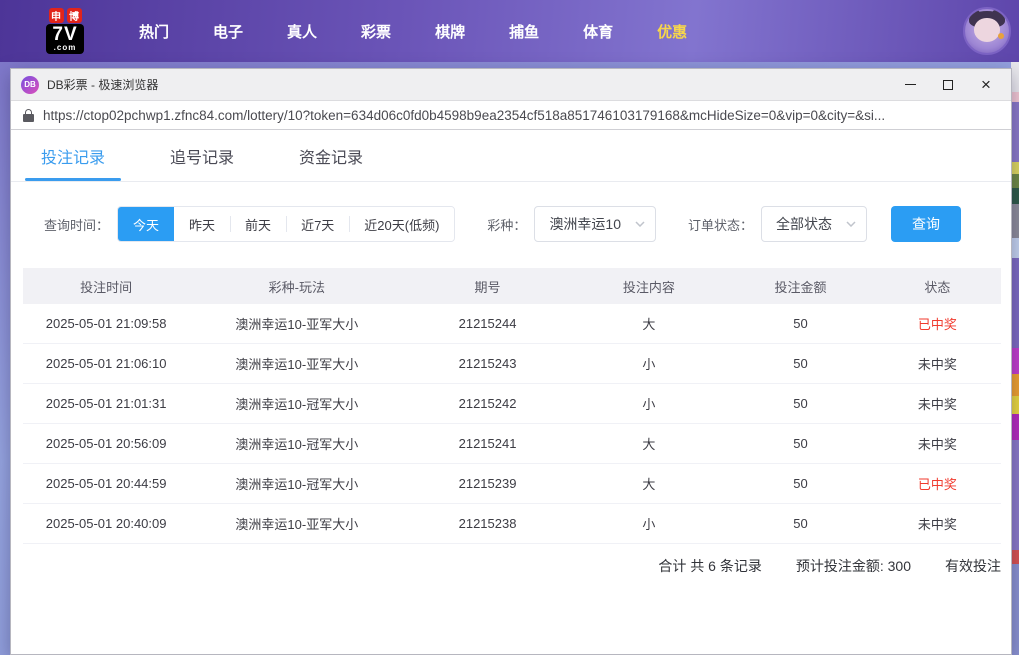 The image size is (1019, 655). I want to click on tab-bet-records: 投注记录, so click(73, 155).